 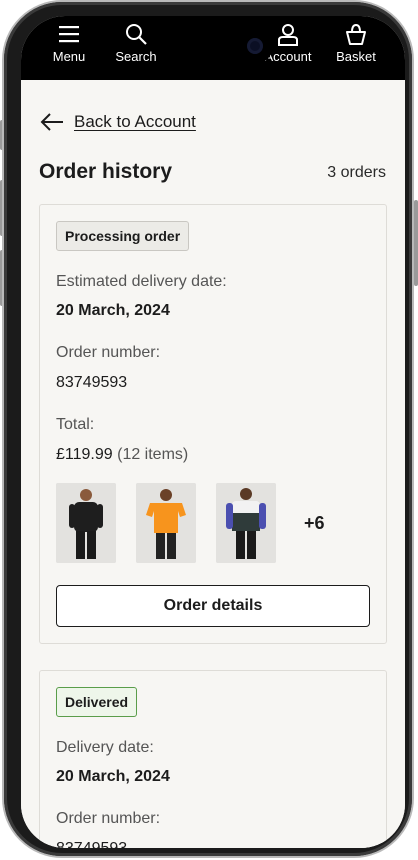 I want to click on status-badge: Processing order, so click(x=123, y=236).